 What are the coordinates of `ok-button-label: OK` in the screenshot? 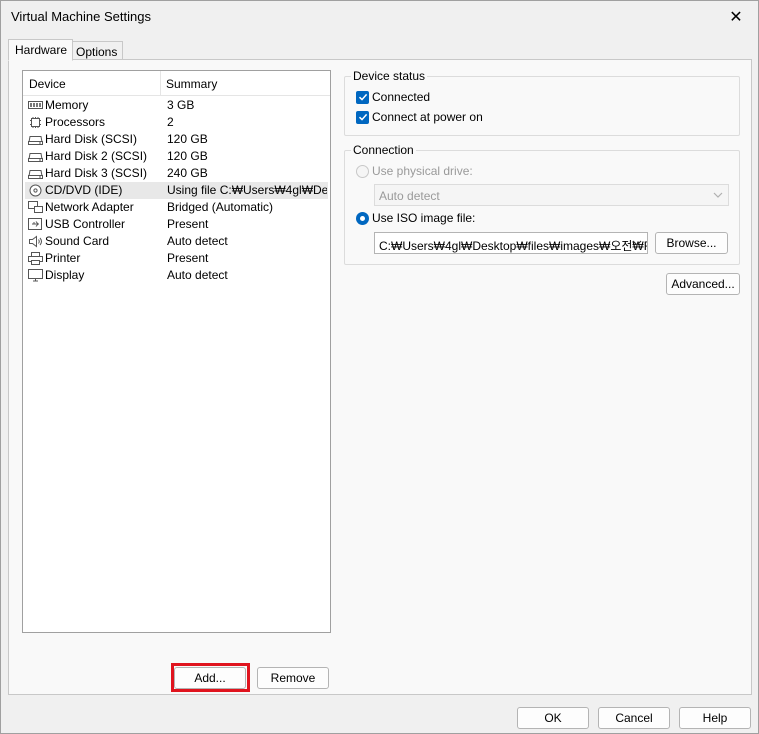 It's located at (553, 718).